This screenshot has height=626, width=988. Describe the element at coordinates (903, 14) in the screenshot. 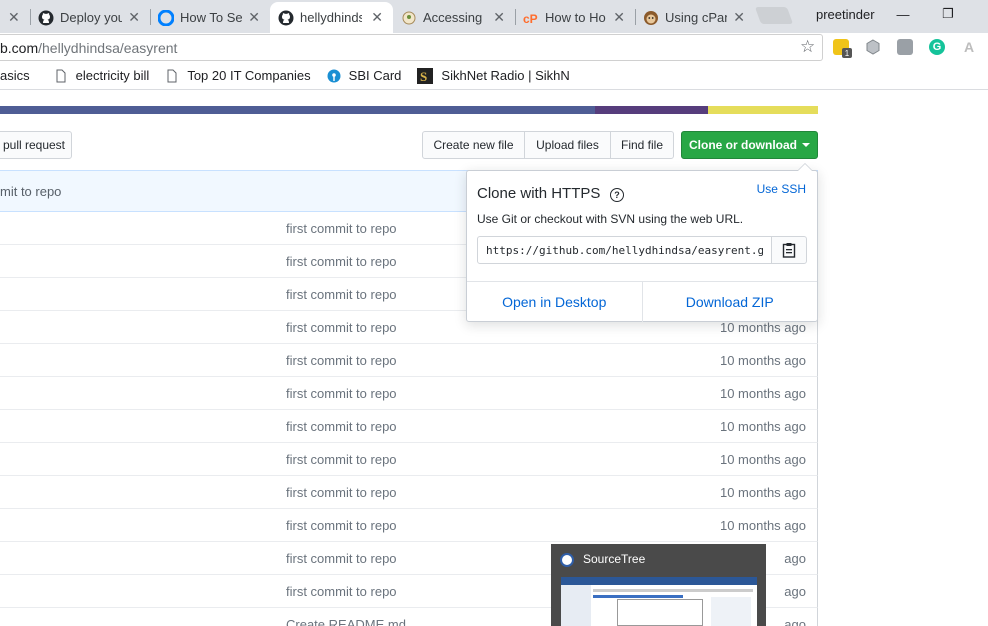

I see `minimize-icon: —` at that location.